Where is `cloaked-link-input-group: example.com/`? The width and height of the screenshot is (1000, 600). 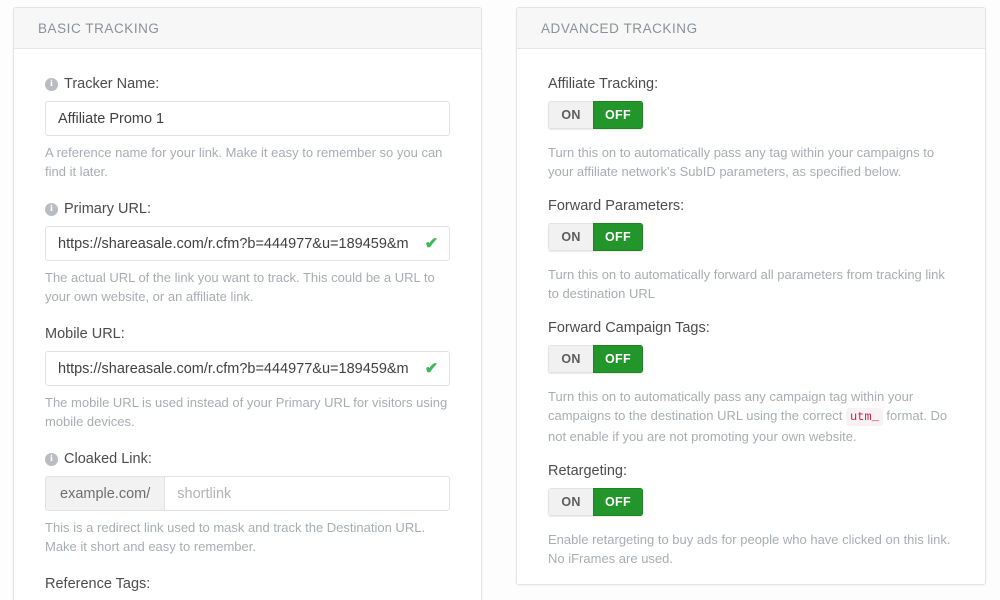
cloaked-link-input-group: example.com/ is located at coordinates (247, 493).